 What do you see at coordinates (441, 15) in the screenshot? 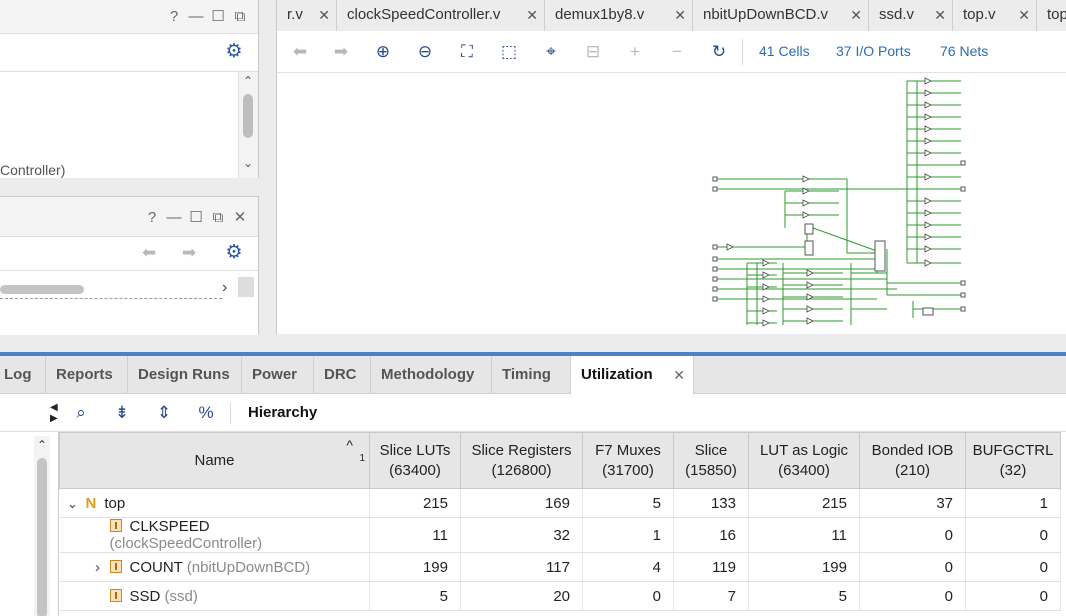
I see `file-tab: clockSpeedController.v ✕` at bounding box center [441, 15].